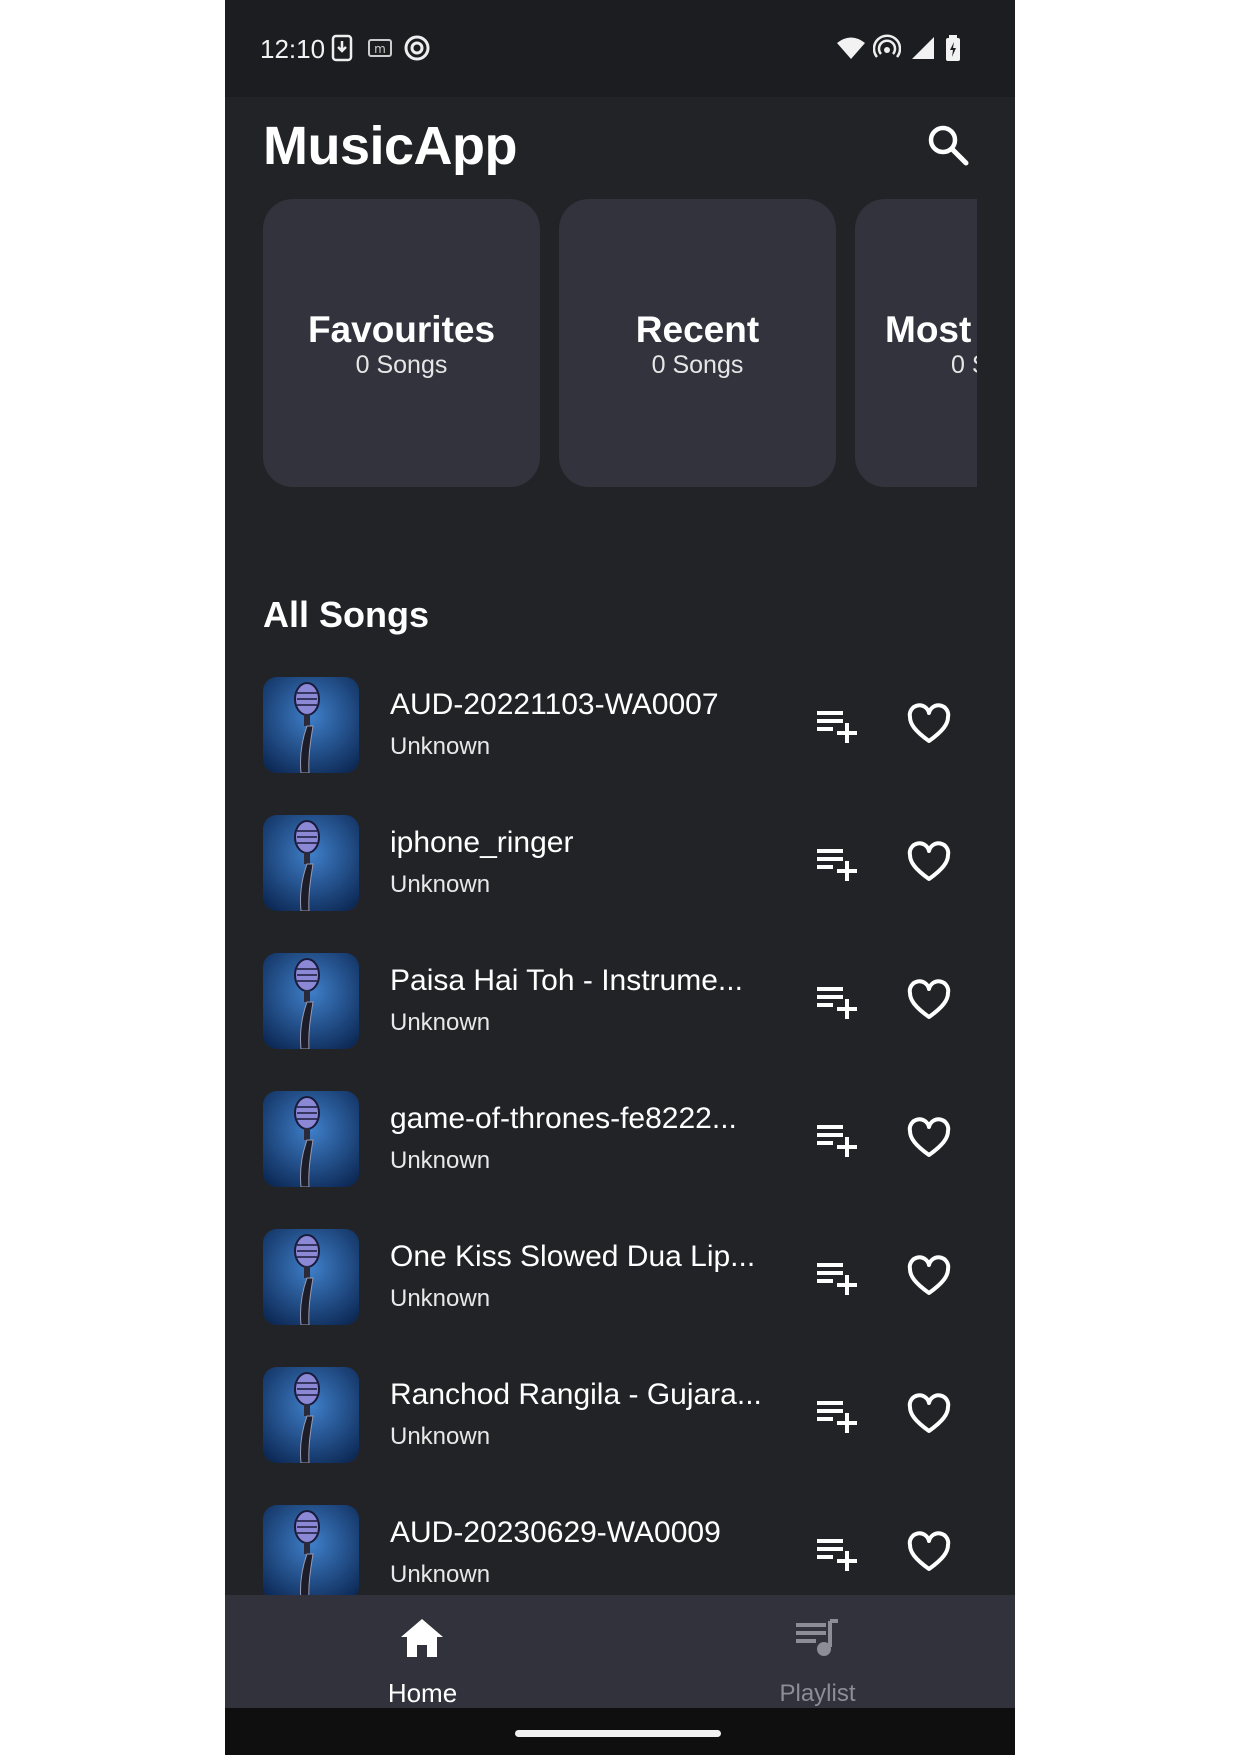  I want to click on wifi-icon, so click(851, 48).